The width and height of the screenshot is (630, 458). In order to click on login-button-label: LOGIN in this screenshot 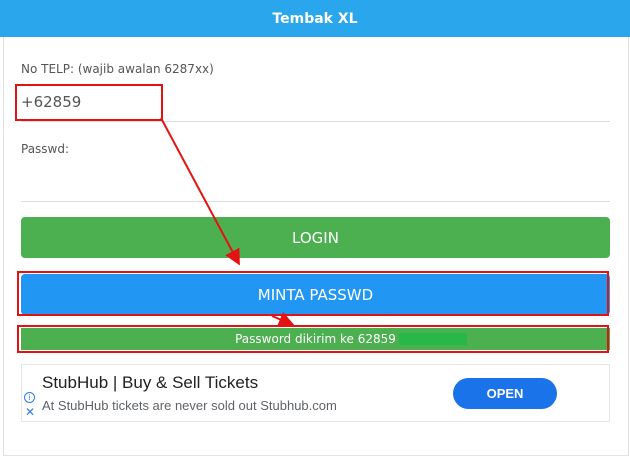, I will do `click(315, 237)`.